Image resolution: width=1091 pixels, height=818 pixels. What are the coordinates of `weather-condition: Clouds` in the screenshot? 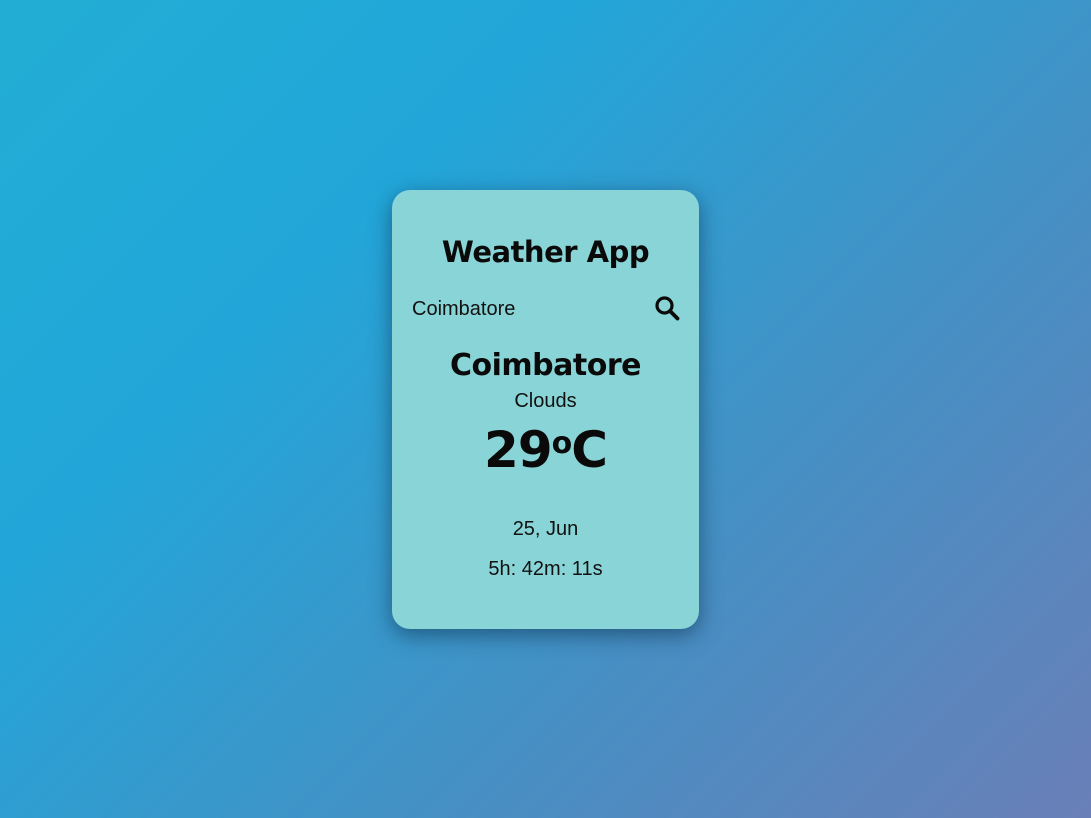 It's located at (545, 401).